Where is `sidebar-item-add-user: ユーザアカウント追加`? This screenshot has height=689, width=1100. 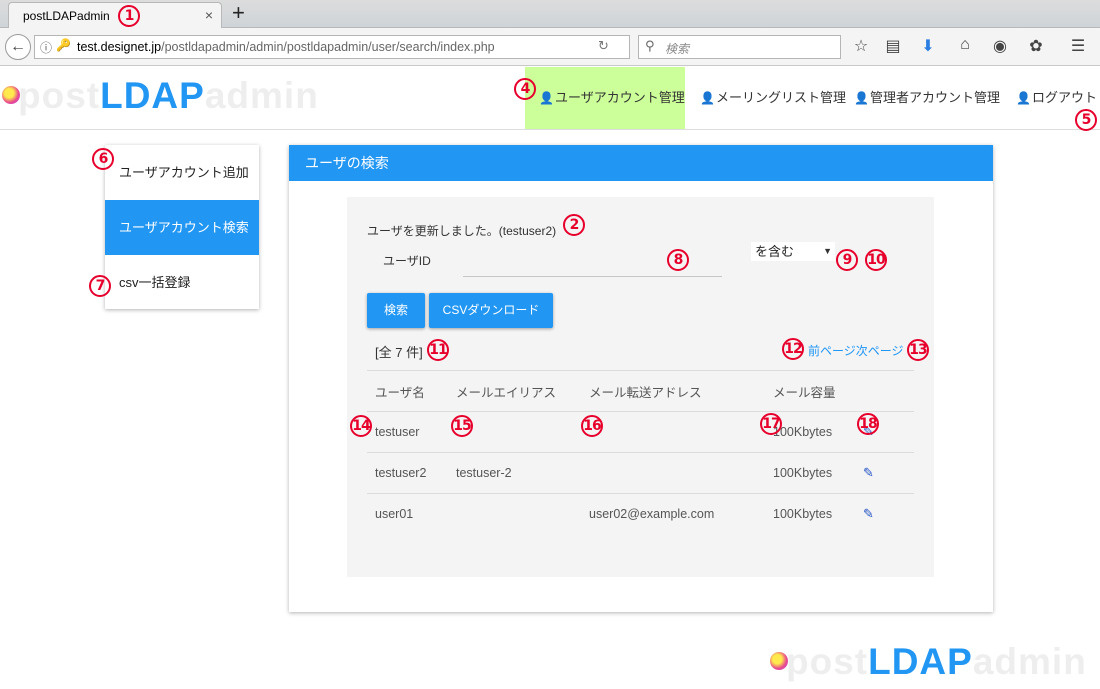 sidebar-item-add-user: ユーザアカウント追加 is located at coordinates (182, 172).